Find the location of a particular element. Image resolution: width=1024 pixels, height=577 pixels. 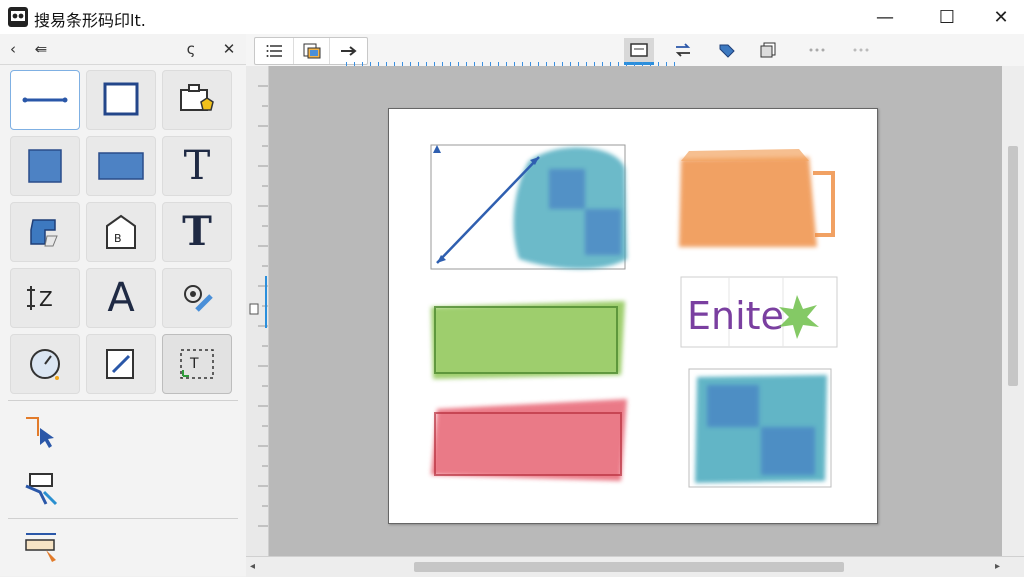

text-bold-tool: T is located at coordinates (197, 232).